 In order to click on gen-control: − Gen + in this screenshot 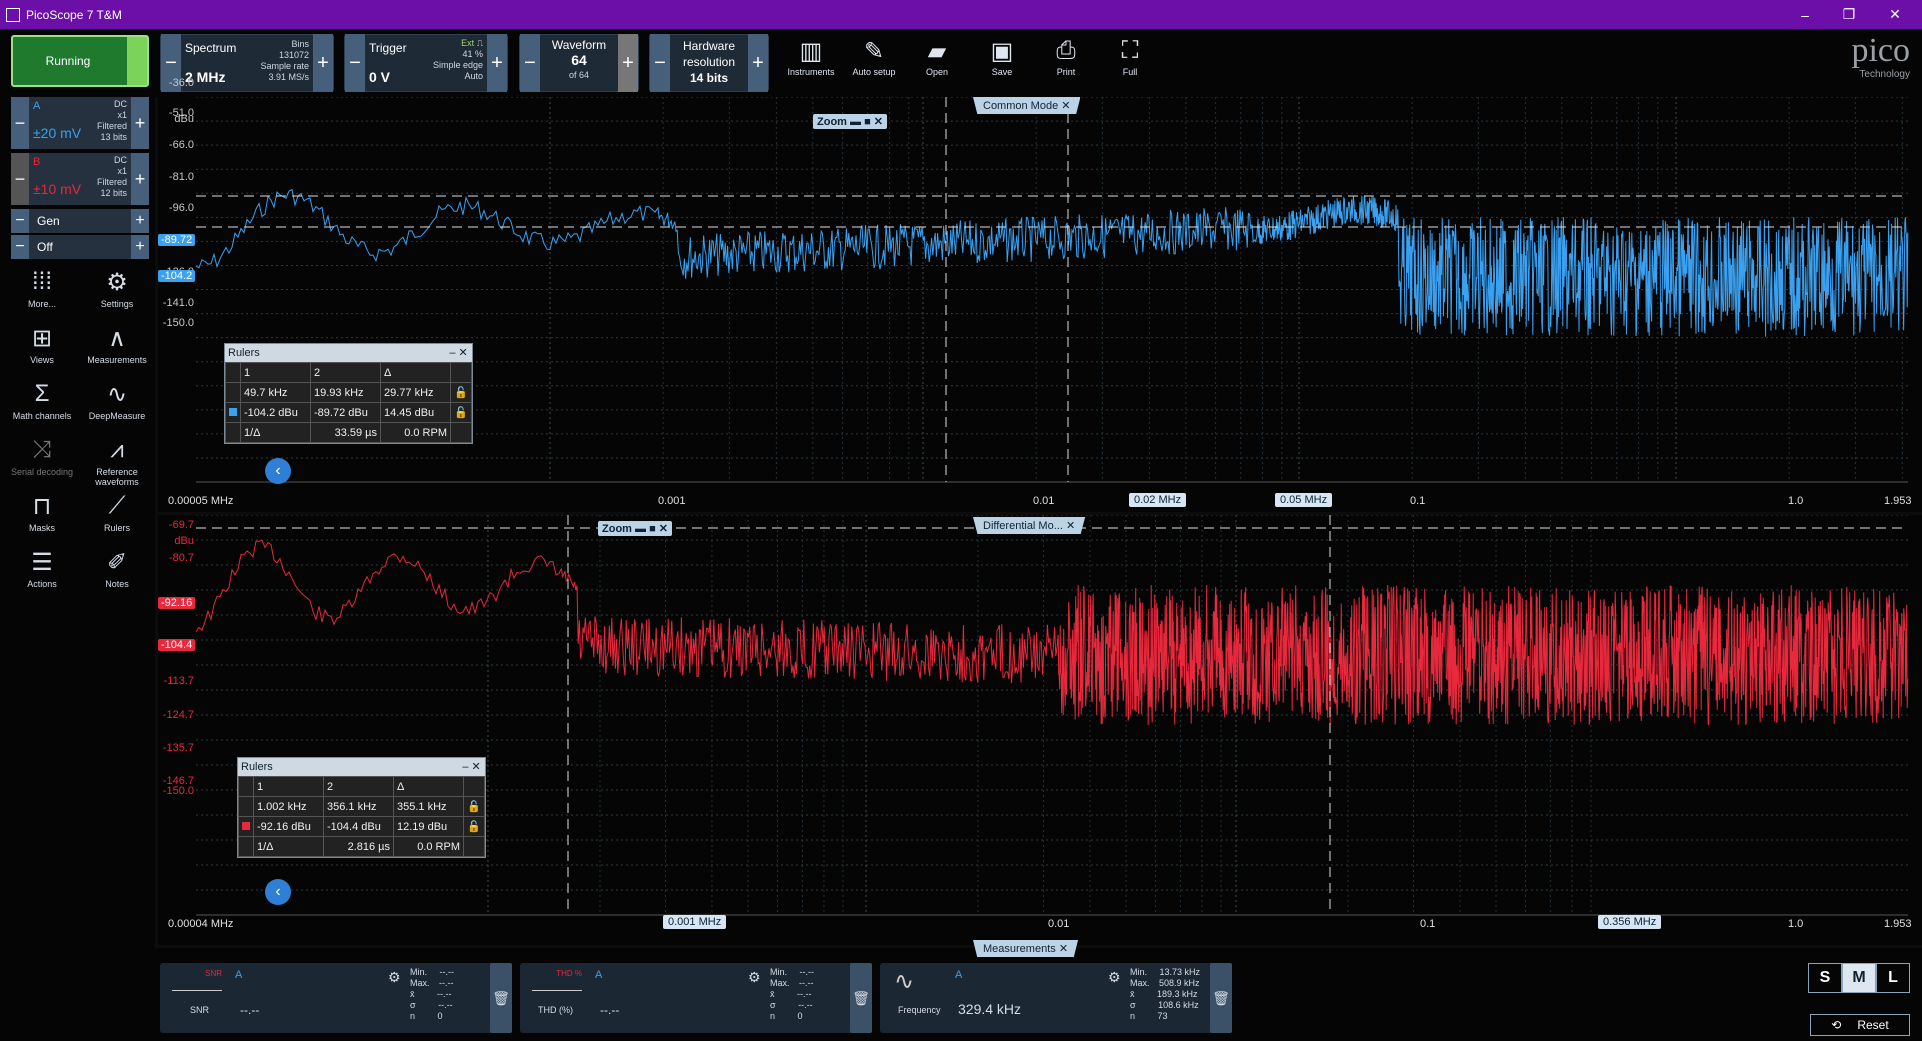, I will do `click(80, 221)`.